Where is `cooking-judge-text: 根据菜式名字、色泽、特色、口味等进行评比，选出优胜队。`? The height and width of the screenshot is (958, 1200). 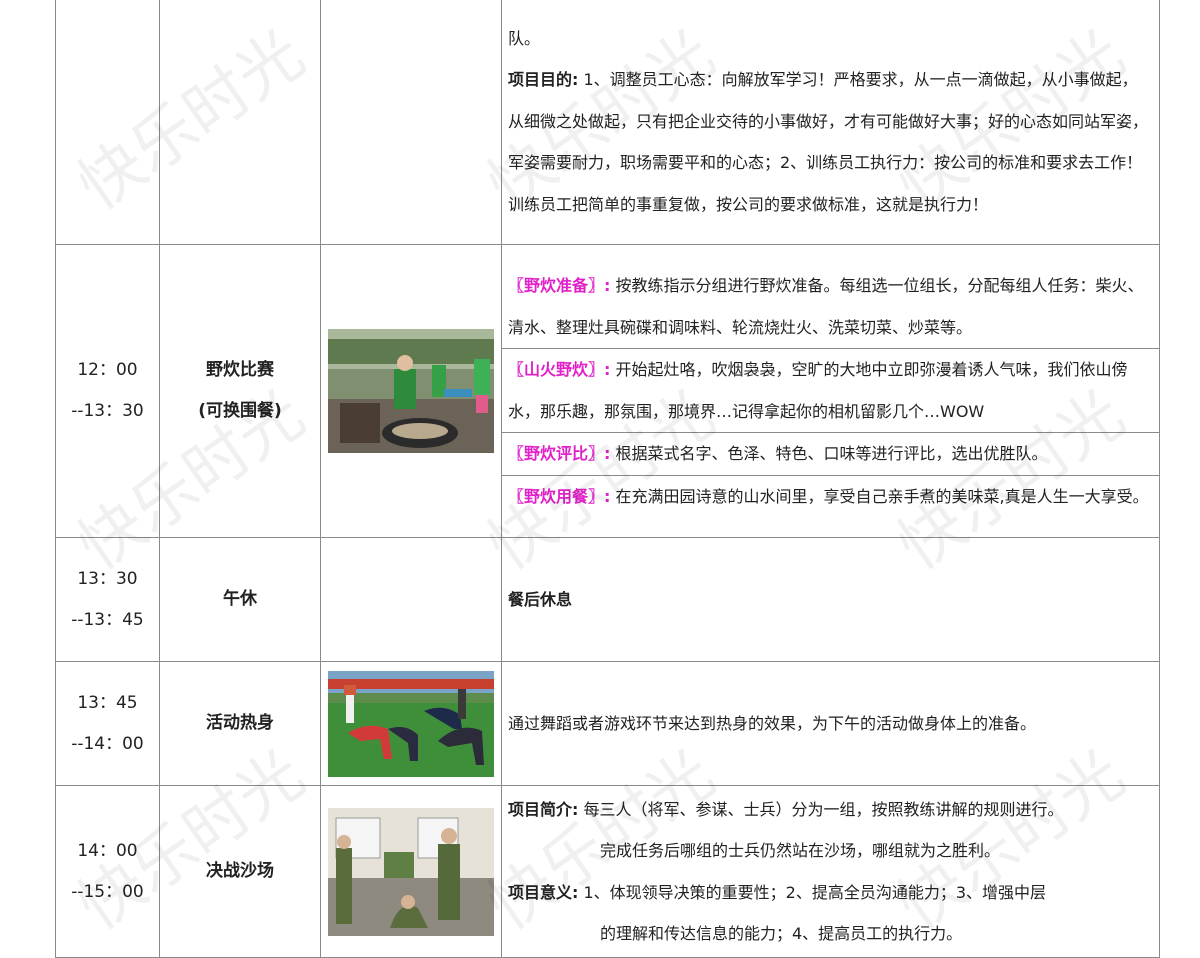 cooking-judge-text: 根据菜式名字、色泽、特色、口味等进行评比，选出优胜队。 is located at coordinates (829, 453).